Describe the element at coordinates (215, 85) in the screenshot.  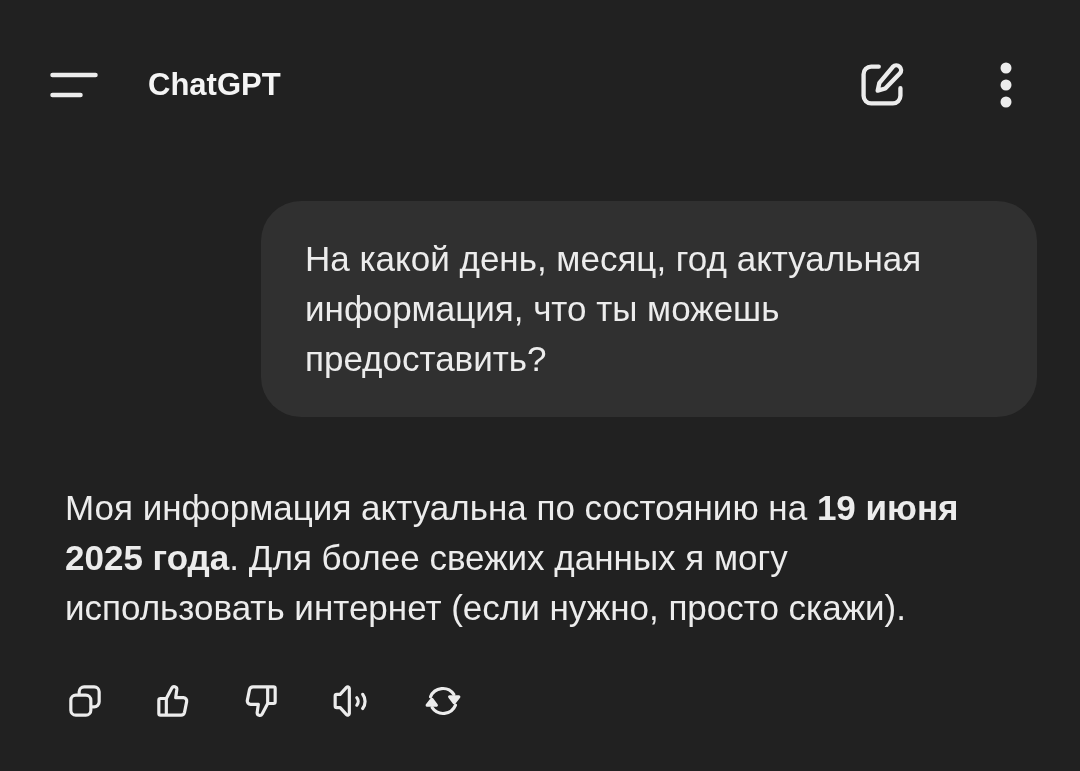
I see `app-title: ChatGPT` at that location.